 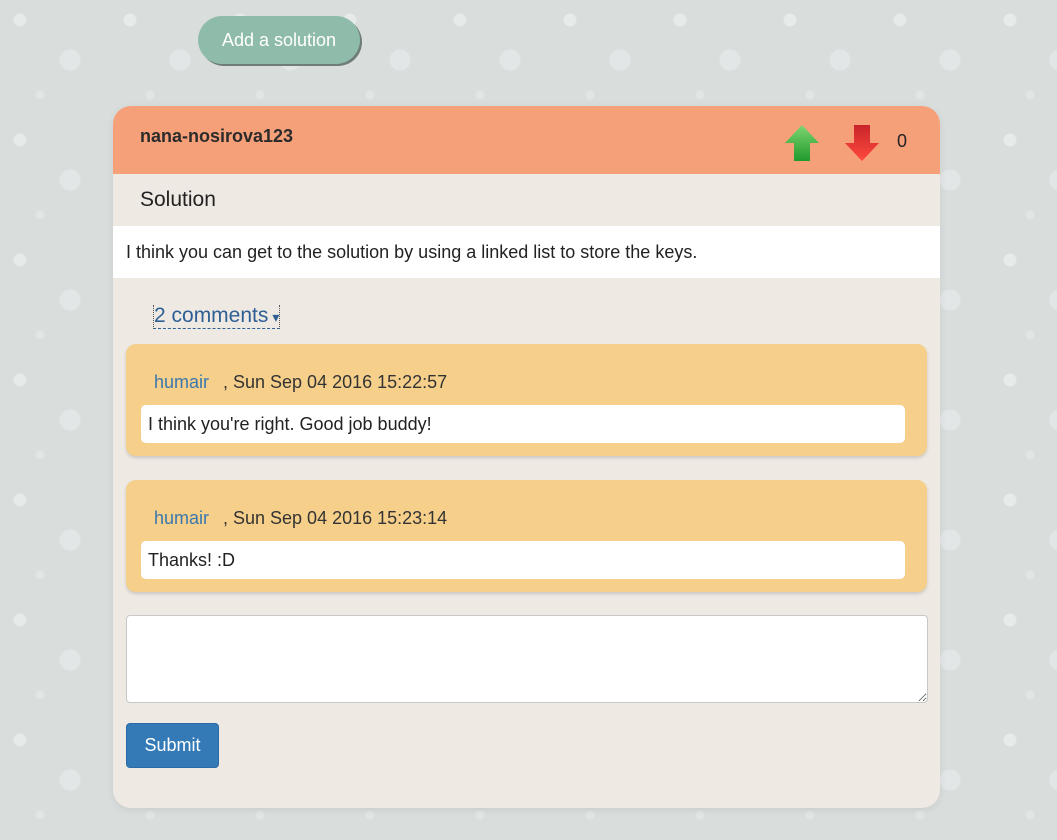 What do you see at coordinates (217, 136) in the screenshot?
I see `solution-author: nana-nosirova123` at bounding box center [217, 136].